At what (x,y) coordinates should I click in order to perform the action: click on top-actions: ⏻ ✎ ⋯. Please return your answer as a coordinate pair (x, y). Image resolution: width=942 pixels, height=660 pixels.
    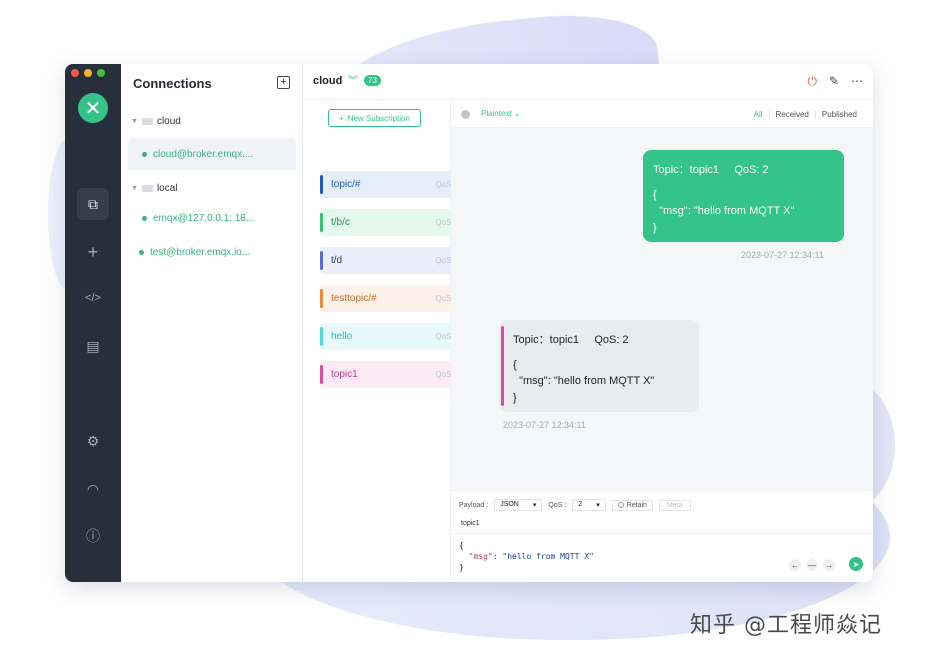
    Looking at the image, I should click on (835, 81).